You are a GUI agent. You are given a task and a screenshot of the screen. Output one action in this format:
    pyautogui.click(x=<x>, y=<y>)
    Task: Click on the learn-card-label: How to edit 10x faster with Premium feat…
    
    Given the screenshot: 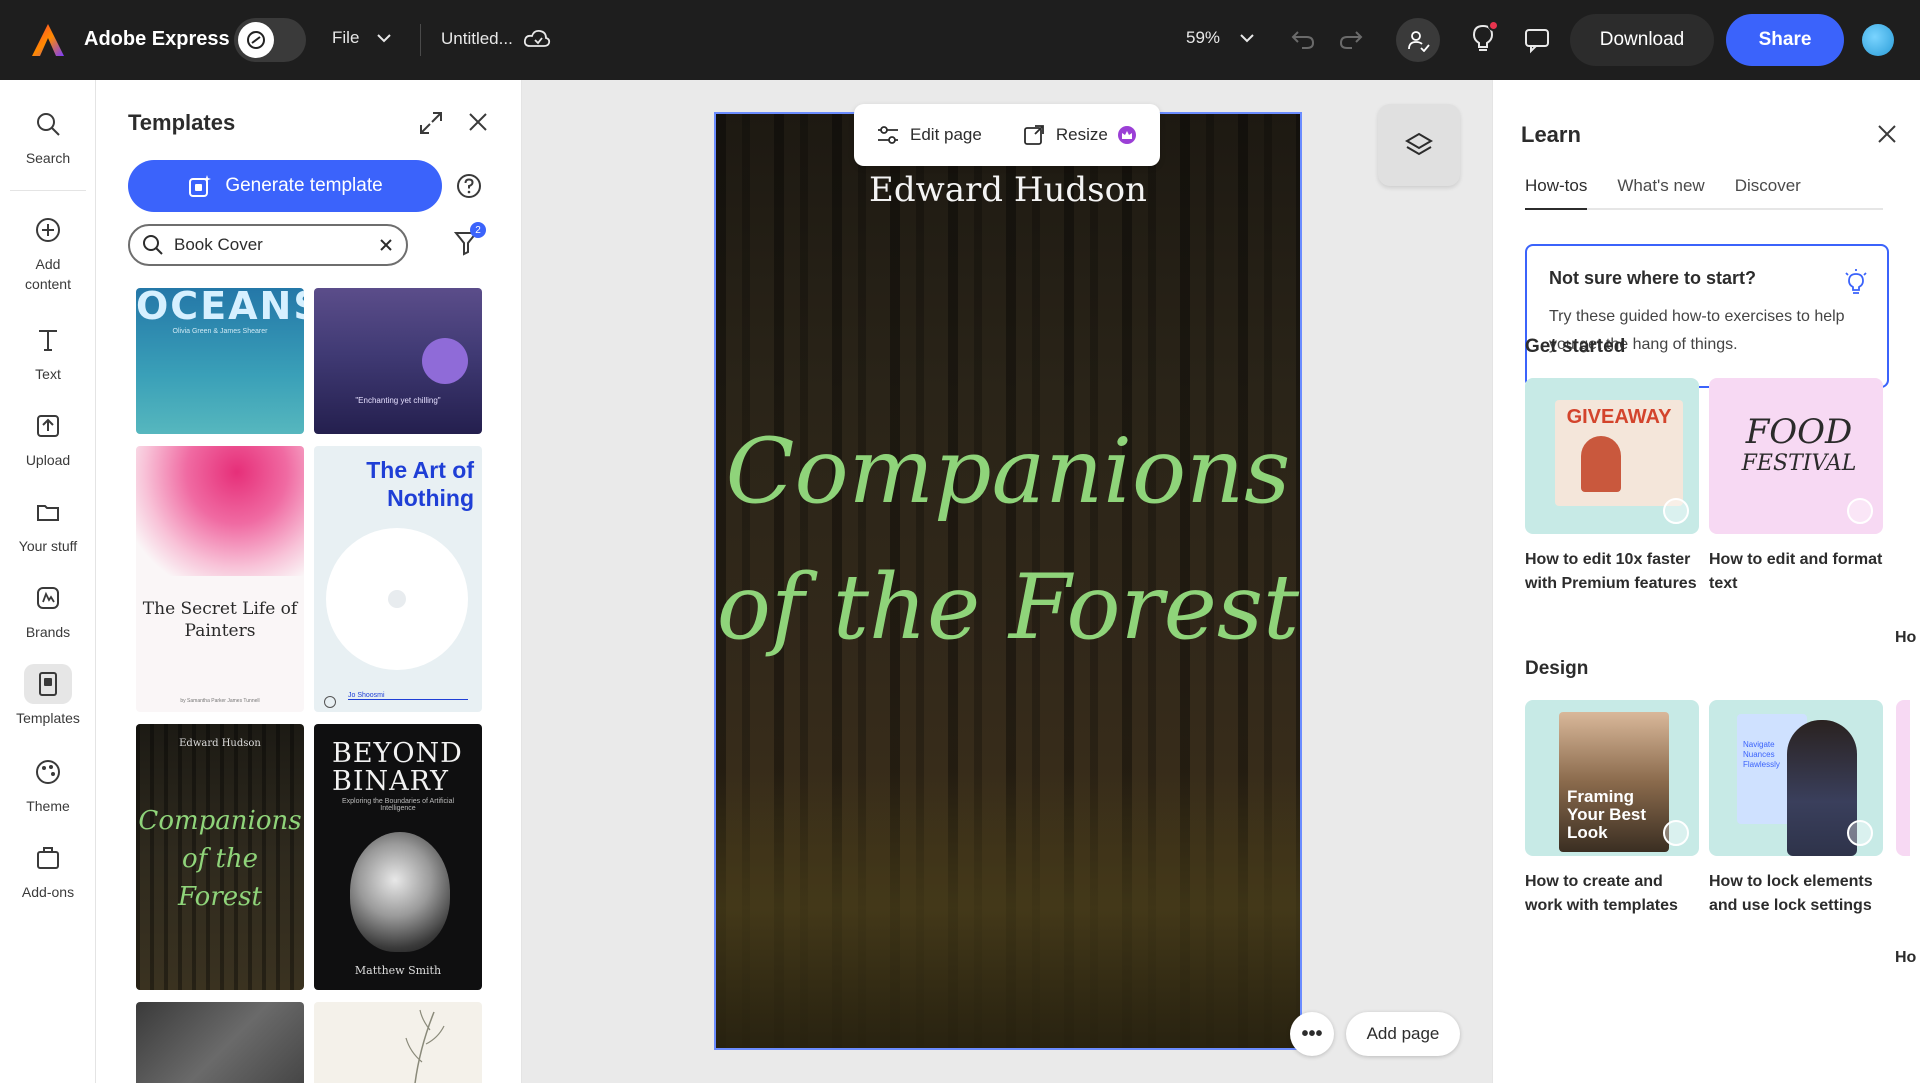 What is the action you would take?
    pyautogui.click(x=1611, y=571)
    